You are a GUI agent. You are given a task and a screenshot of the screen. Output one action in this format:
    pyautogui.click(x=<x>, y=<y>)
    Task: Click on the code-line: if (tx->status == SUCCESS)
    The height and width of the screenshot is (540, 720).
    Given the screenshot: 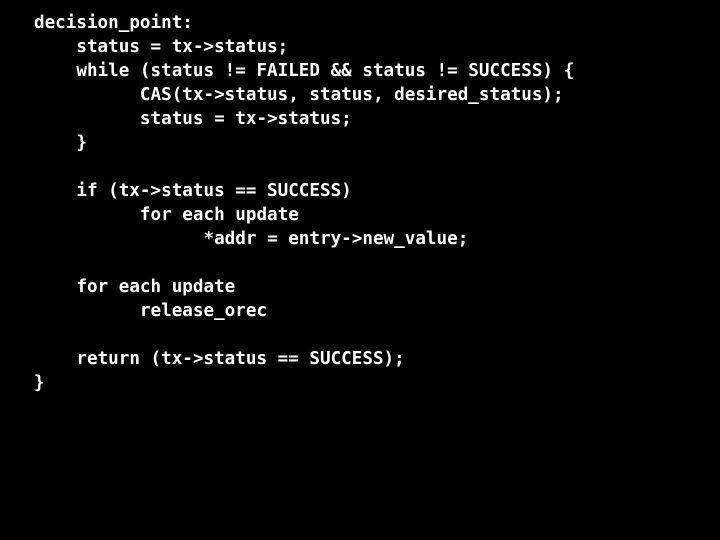 What is the action you would take?
    pyautogui.click(x=193, y=191)
    